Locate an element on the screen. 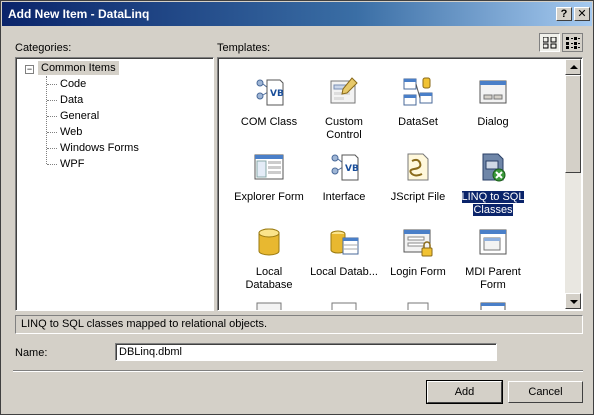 This screenshot has height=415, width=594. cancel-button: Cancel is located at coordinates (545, 392).